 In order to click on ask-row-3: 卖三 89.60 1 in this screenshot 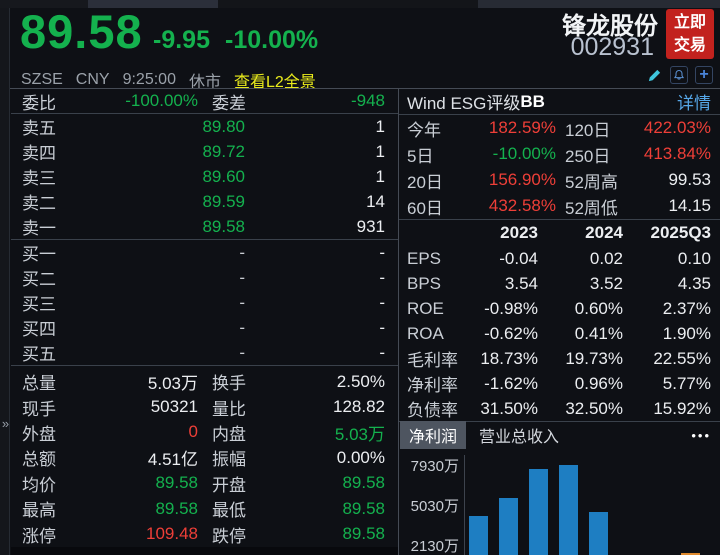, I will do `click(204, 176)`.